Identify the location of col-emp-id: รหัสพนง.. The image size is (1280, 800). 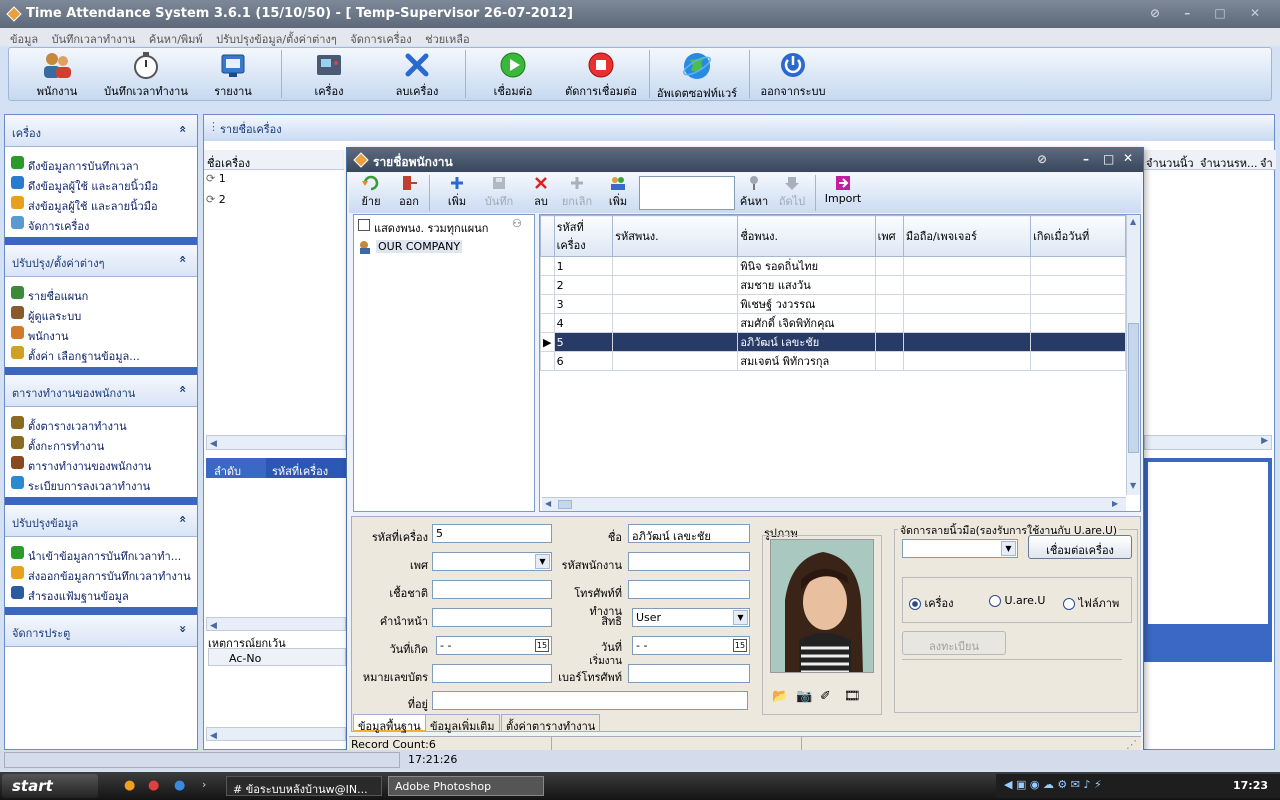
(675, 236).